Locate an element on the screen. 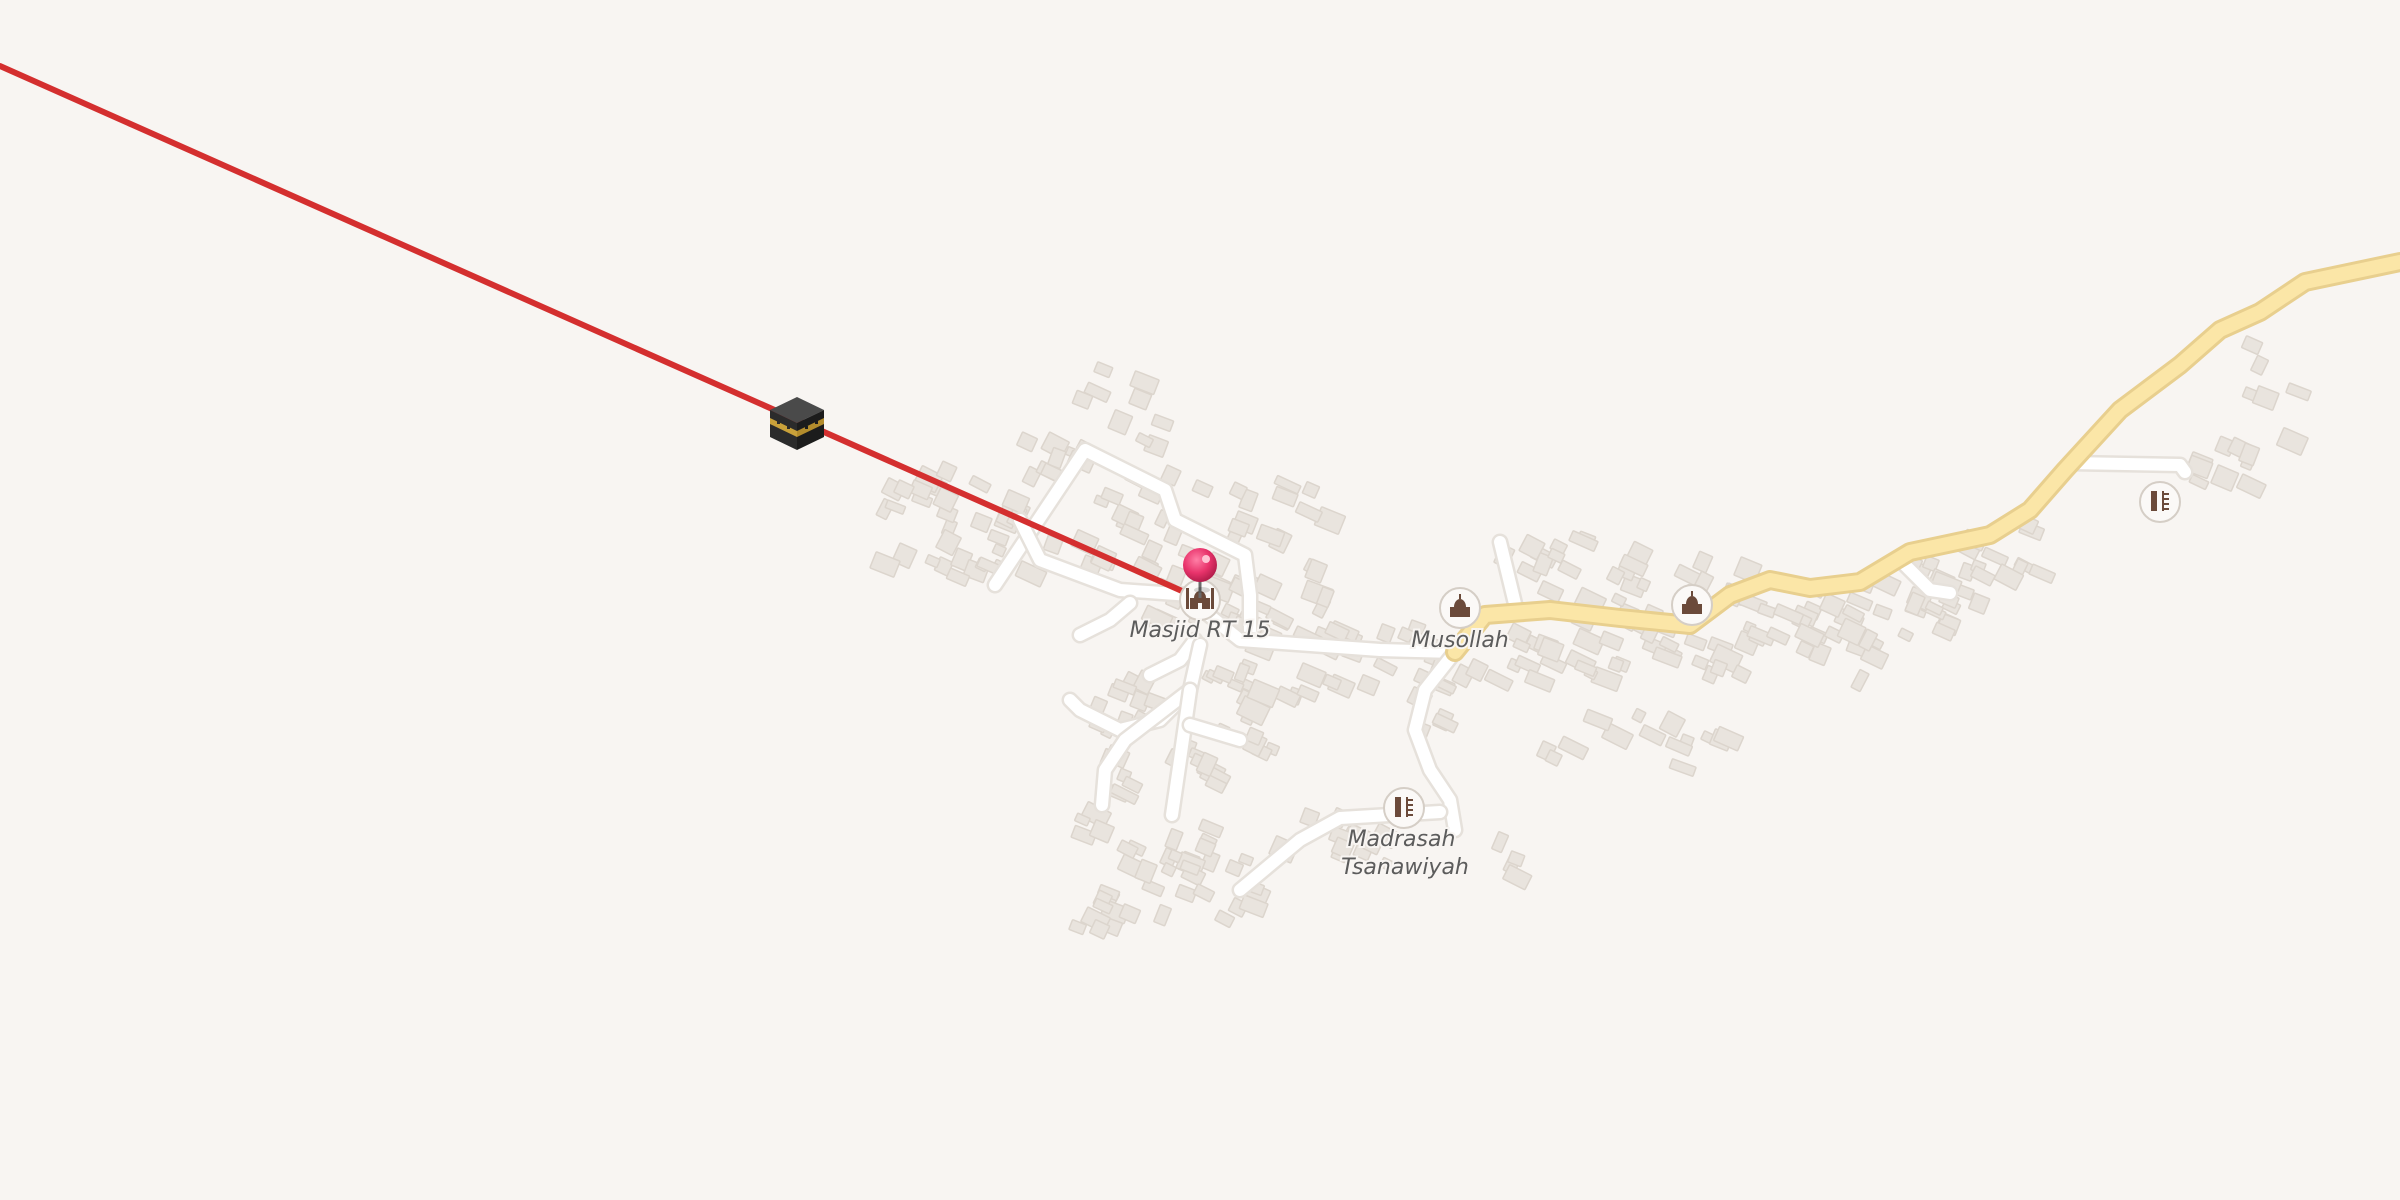  poi-label-line: Tsanawiyah is located at coordinates (1405, 867).